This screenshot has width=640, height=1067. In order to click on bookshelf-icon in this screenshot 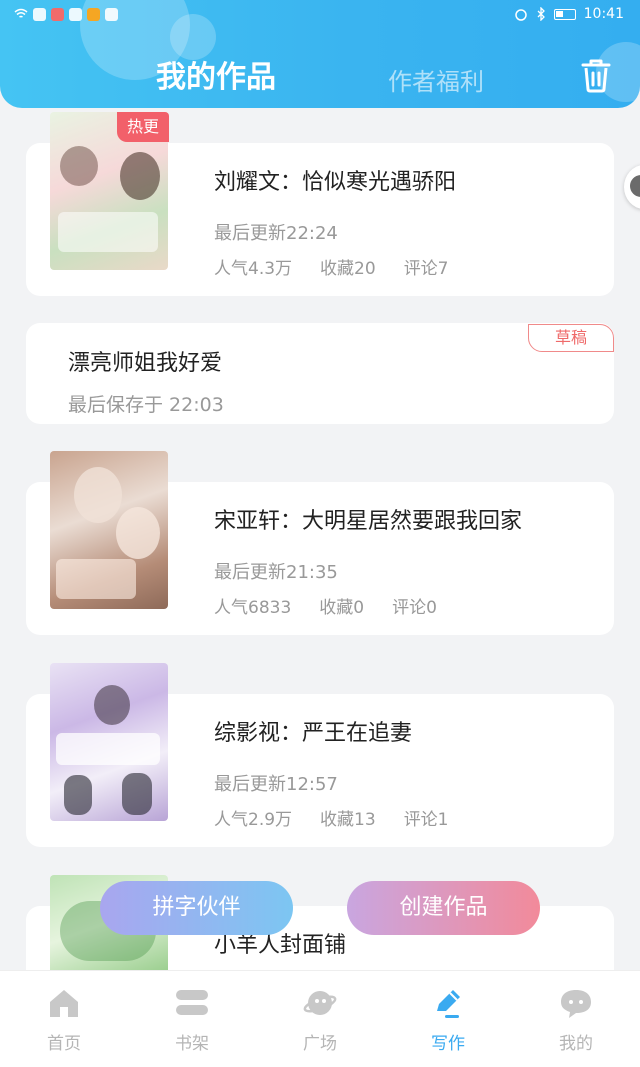, I will do `click(192, 1002)`.